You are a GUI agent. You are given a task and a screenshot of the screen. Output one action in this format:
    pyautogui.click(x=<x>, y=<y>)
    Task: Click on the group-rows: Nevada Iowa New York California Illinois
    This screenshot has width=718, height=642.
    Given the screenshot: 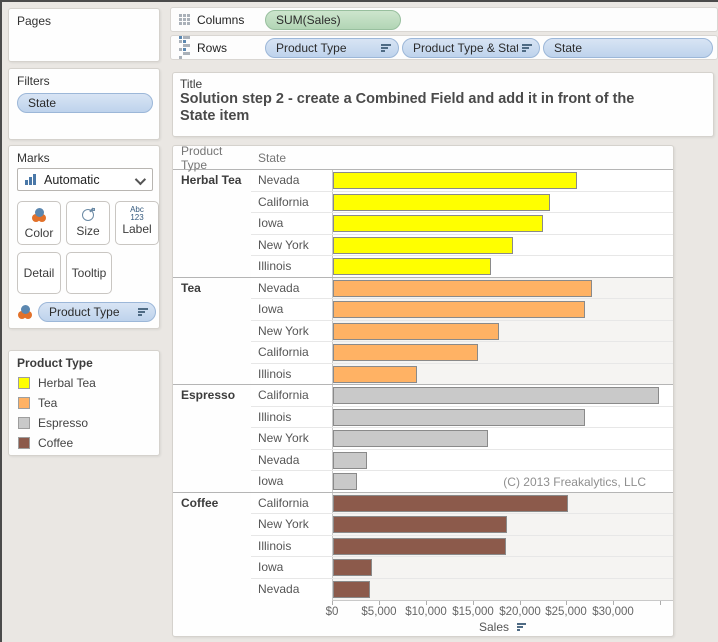 What is the action you would take?
    pyautogui.click(x=462, y=330)
    